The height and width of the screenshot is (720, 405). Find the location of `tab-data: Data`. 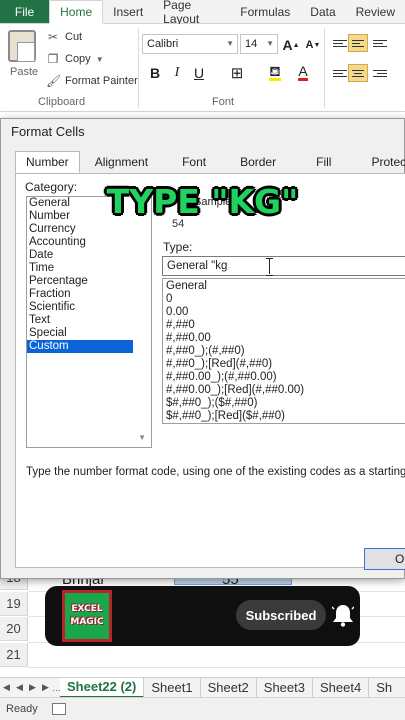

tab-data: Data is located at coordinates (322, 11).